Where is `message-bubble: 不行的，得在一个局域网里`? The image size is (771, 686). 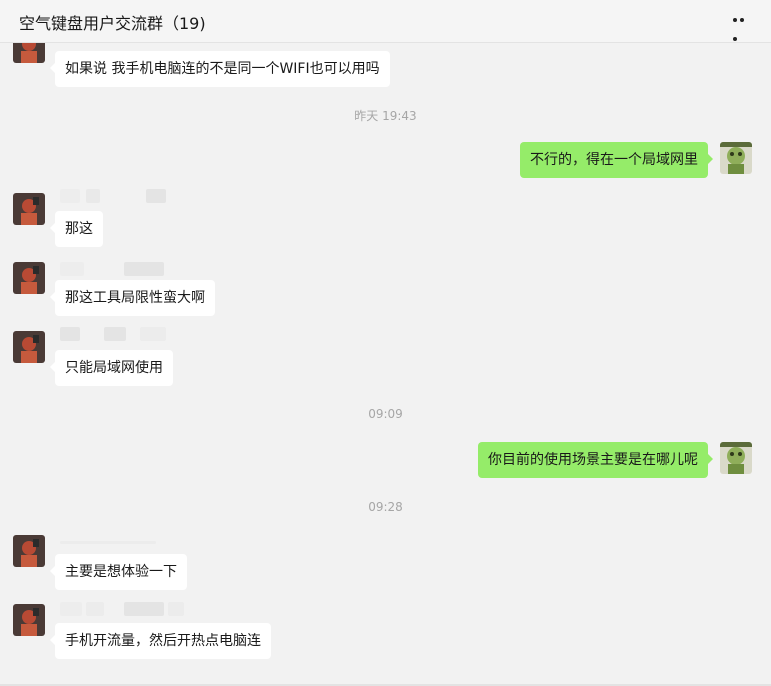
message-bubble: 不行的，得在一个局域网里 is located at coordinates (616, 160).